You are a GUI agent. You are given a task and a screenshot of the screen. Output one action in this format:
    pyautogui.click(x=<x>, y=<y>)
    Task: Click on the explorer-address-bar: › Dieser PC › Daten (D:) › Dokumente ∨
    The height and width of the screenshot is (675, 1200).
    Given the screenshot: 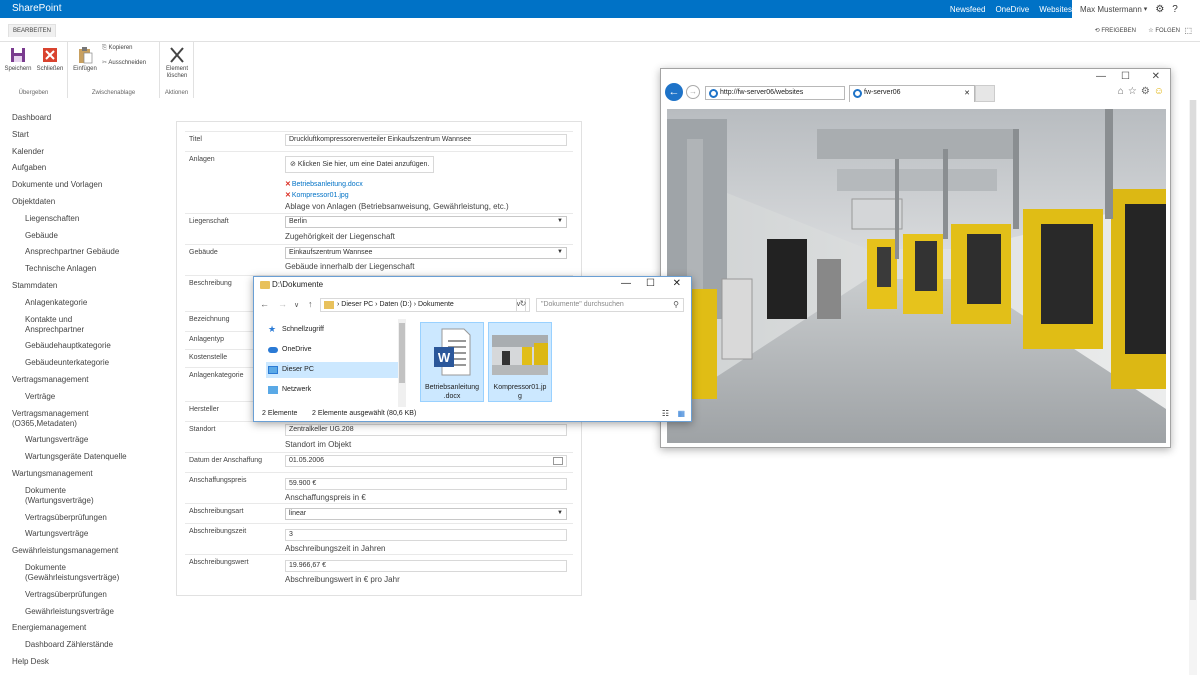 What is the action you would take?
    pyautogui.click(x=423, y=305)
    